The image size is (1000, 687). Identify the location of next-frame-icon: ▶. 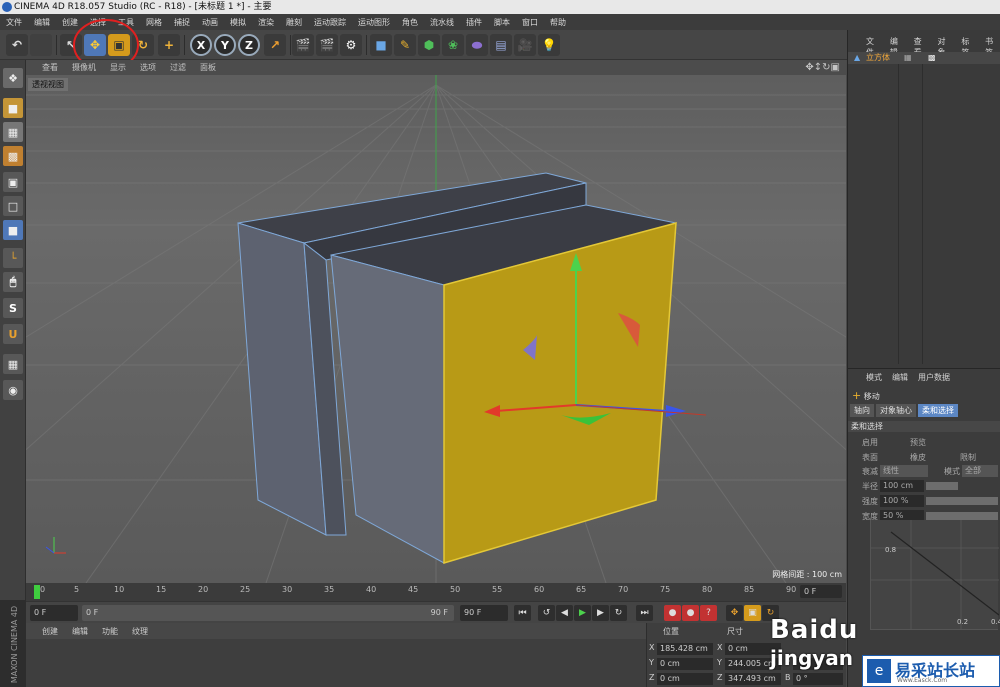
(600, 613).